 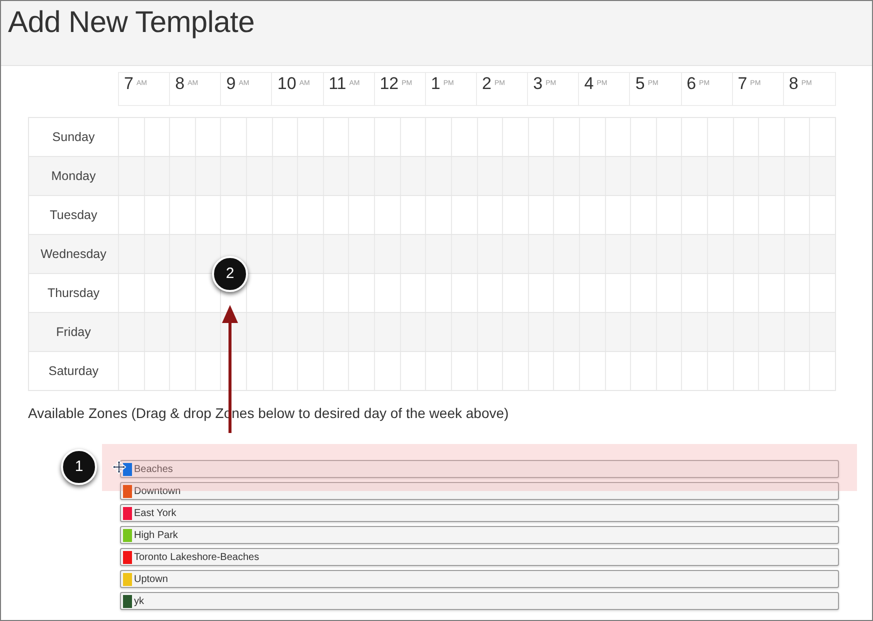 I want to click on hour-header: 8 $^{PM}$, so click(x=800, y=84).